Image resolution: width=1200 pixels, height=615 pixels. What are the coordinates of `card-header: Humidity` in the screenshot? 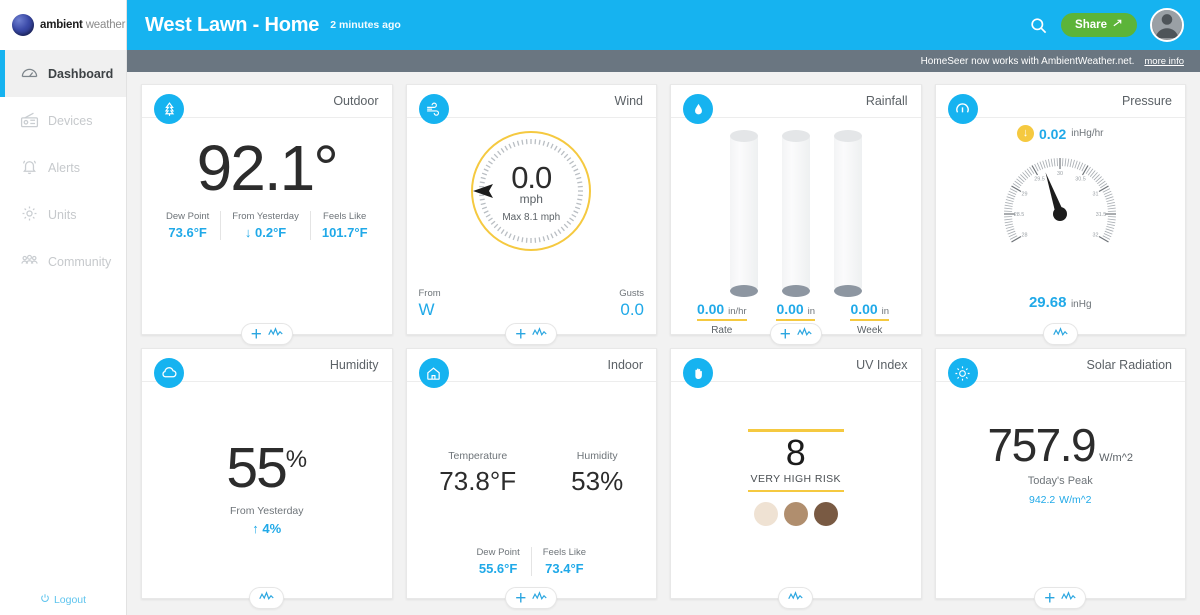 It's located at (267, 368).